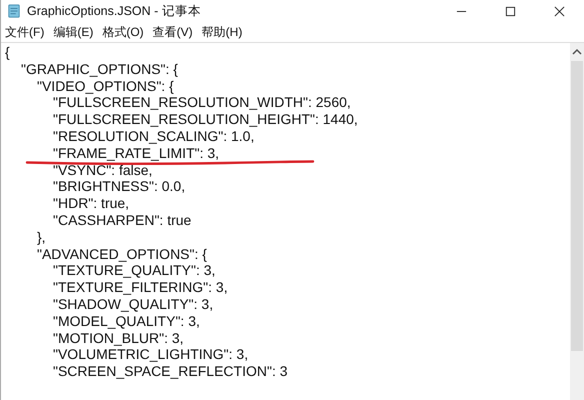 The height and width of the screenshot is (400, 584). Describe the element at coordinates (222, 32) in the screenshot. I see `menu-item: 帮助(H)` at that location.